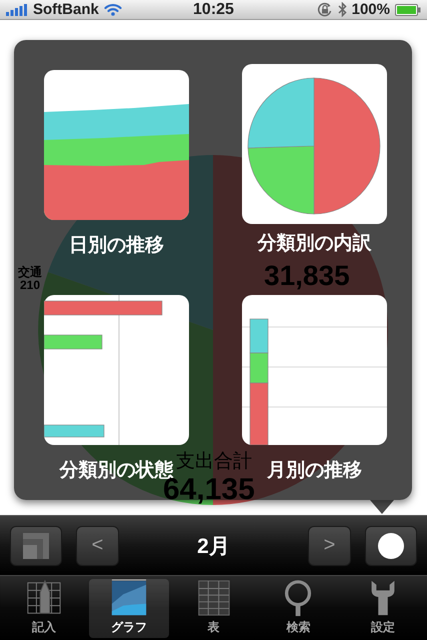 The width and height of the screenshot is (427, 640). I want to click on pie-chart-icon, so click(314, 144).